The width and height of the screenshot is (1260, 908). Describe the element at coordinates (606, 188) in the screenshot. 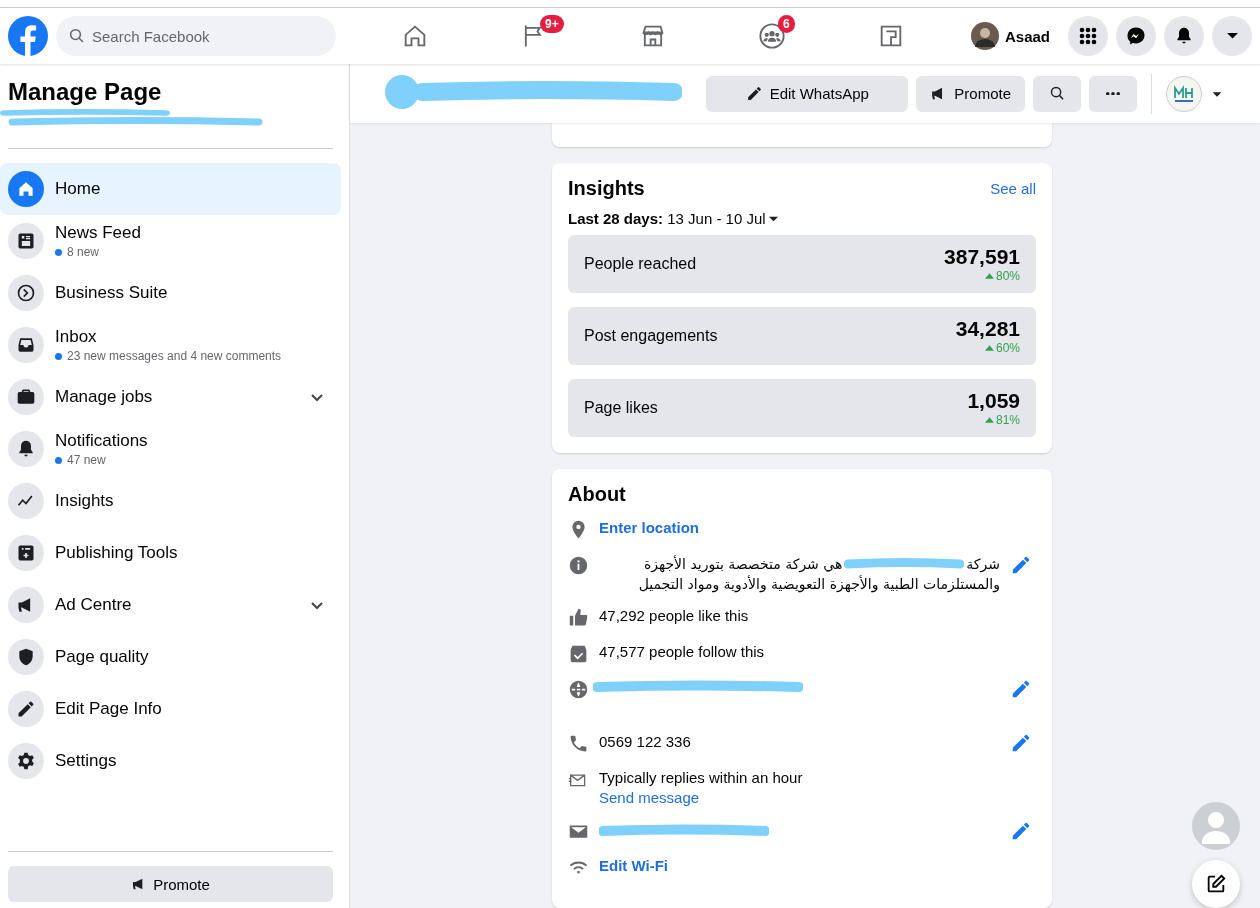

I see `card-title: Insights` at that location.